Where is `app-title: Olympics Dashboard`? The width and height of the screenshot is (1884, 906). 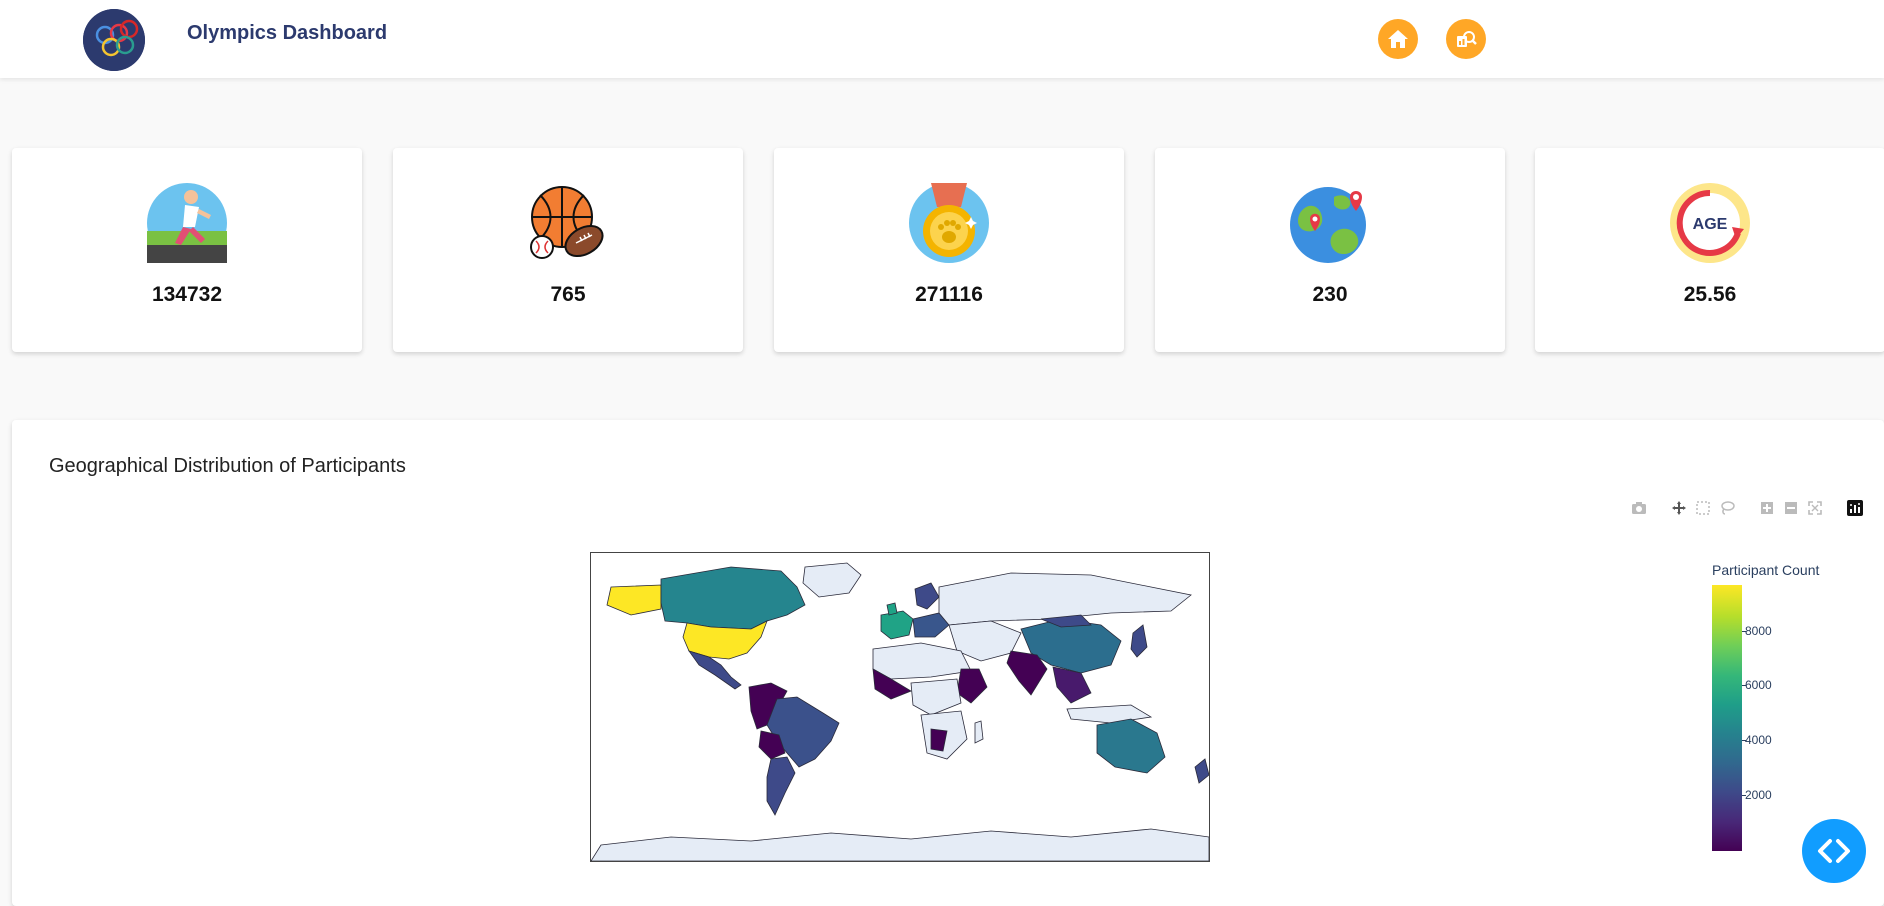 app-title: Olympics Dashboard is located at coordinates (287, 33).